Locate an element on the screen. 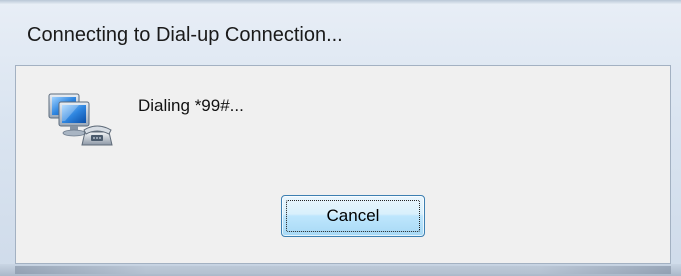 The height and width of the screenshot is (276, 681). cancel-button: Cancel is located at coordinates (353, 216).